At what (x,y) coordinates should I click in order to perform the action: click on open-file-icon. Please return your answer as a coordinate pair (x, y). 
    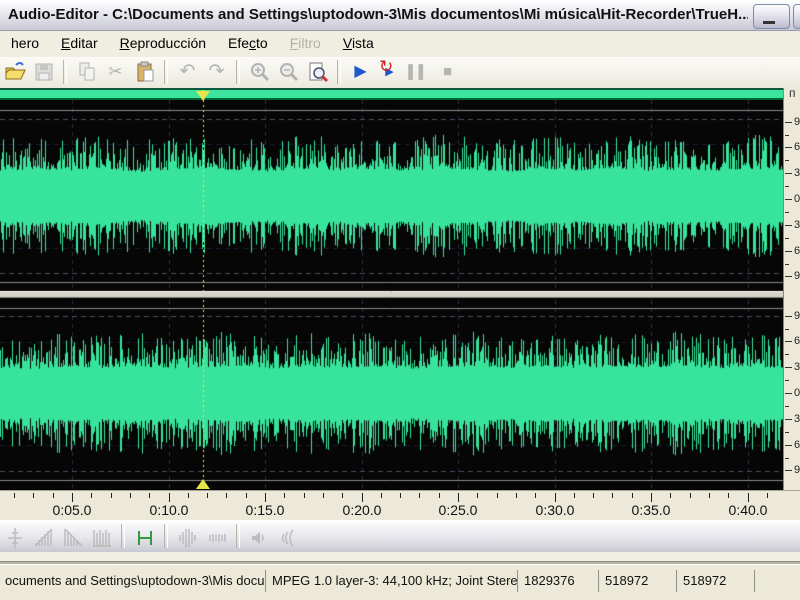
    Looking at the image, I should click on (15, 75).